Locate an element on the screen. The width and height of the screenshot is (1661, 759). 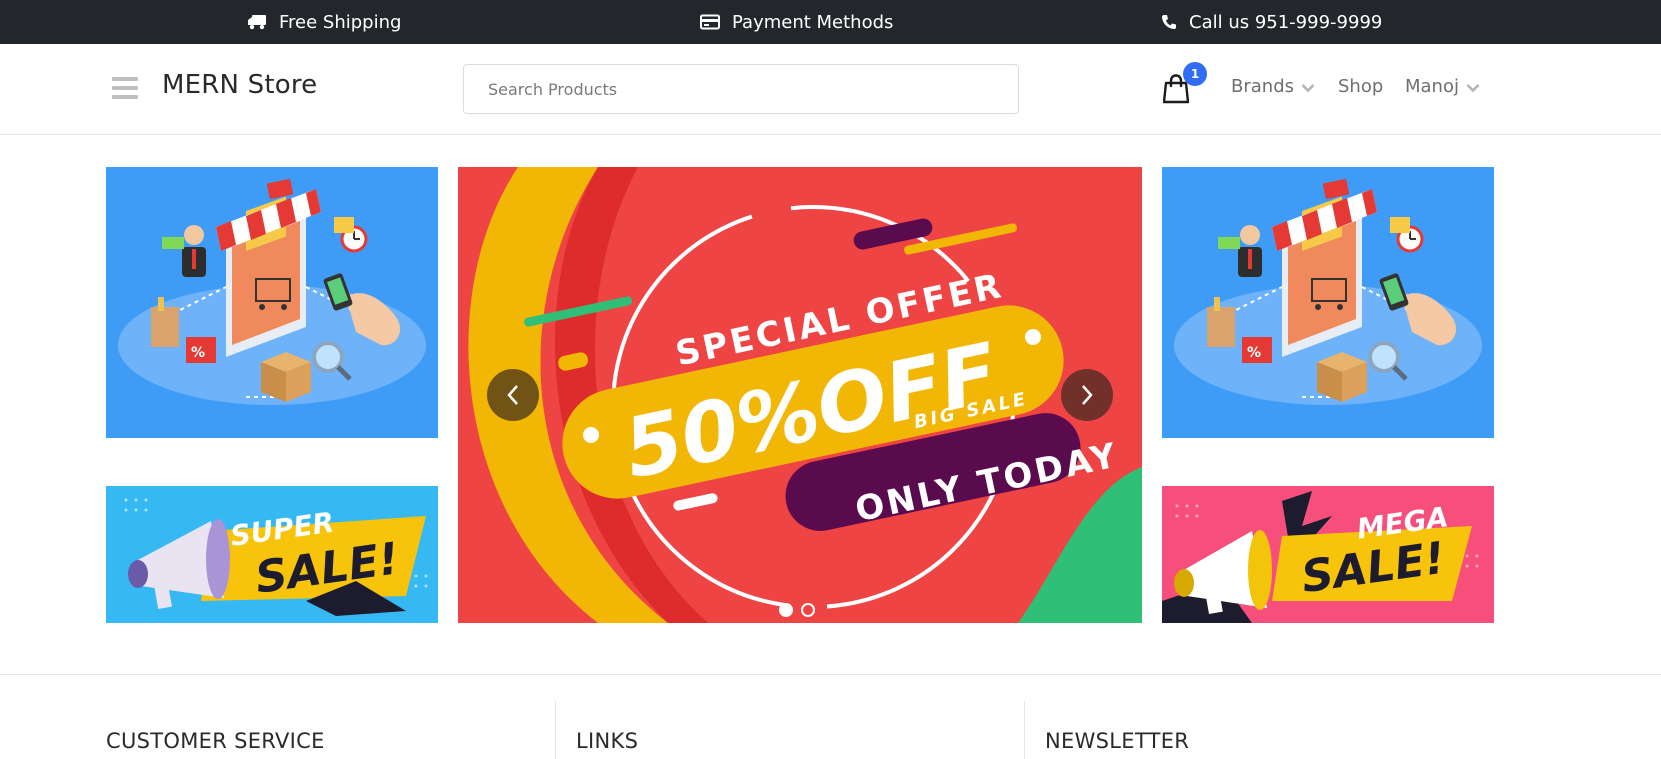
store-logo: MERN Store is located at coordinates (239, 85).